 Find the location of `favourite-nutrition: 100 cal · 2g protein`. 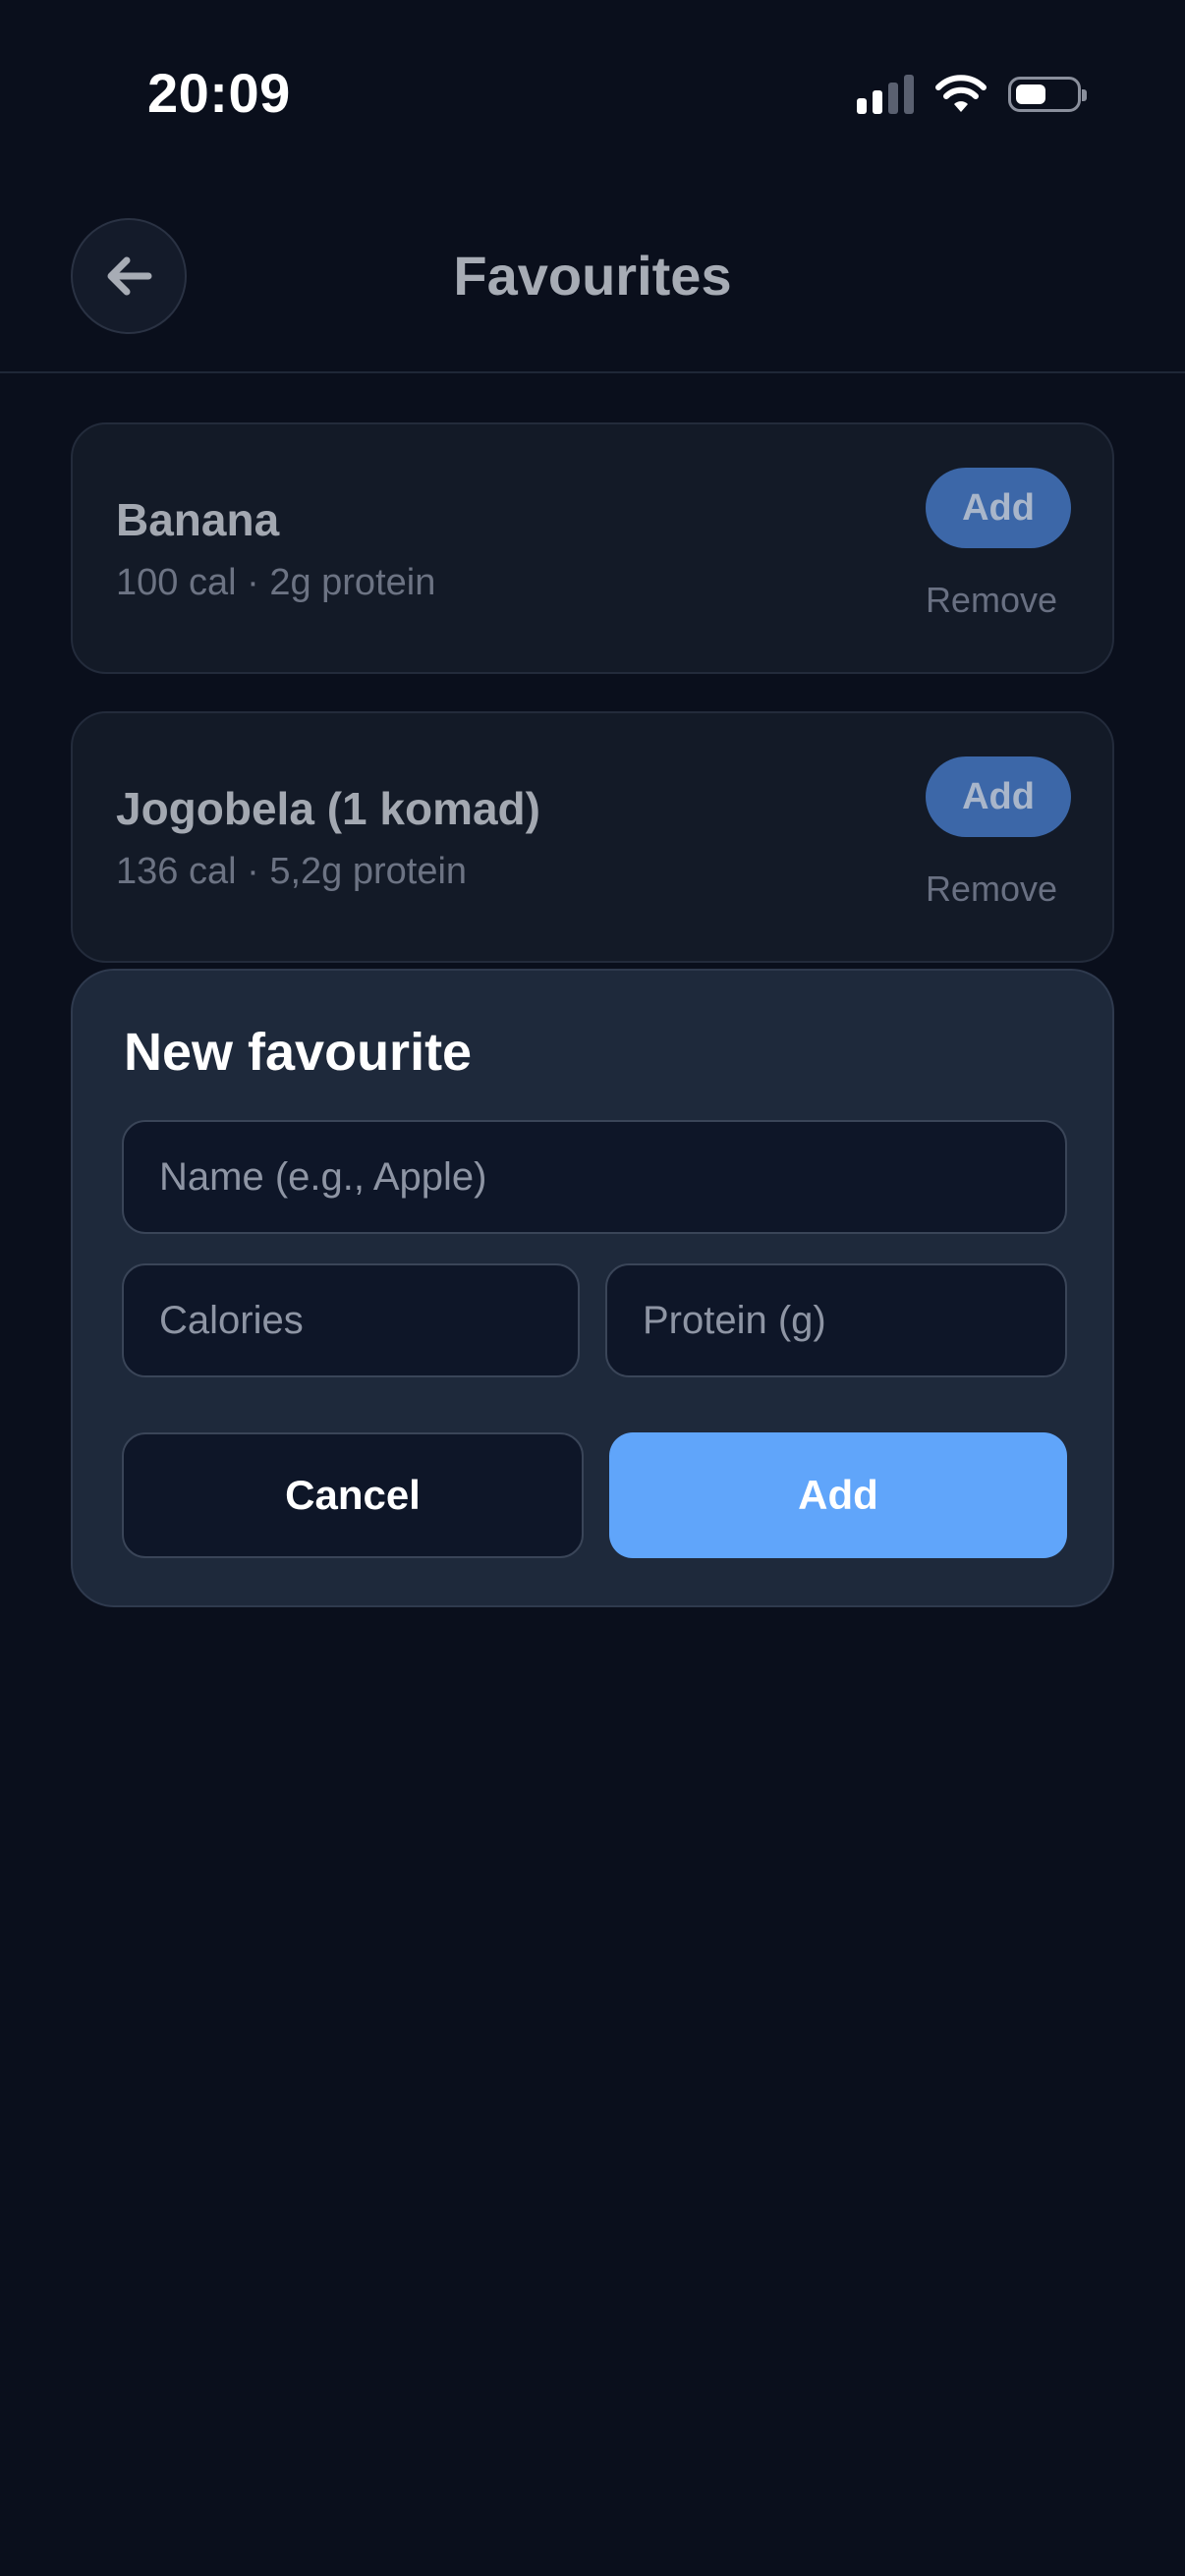

favourite-nutrition: 100 cal · 2g protein is located at coordinates (276, 583).